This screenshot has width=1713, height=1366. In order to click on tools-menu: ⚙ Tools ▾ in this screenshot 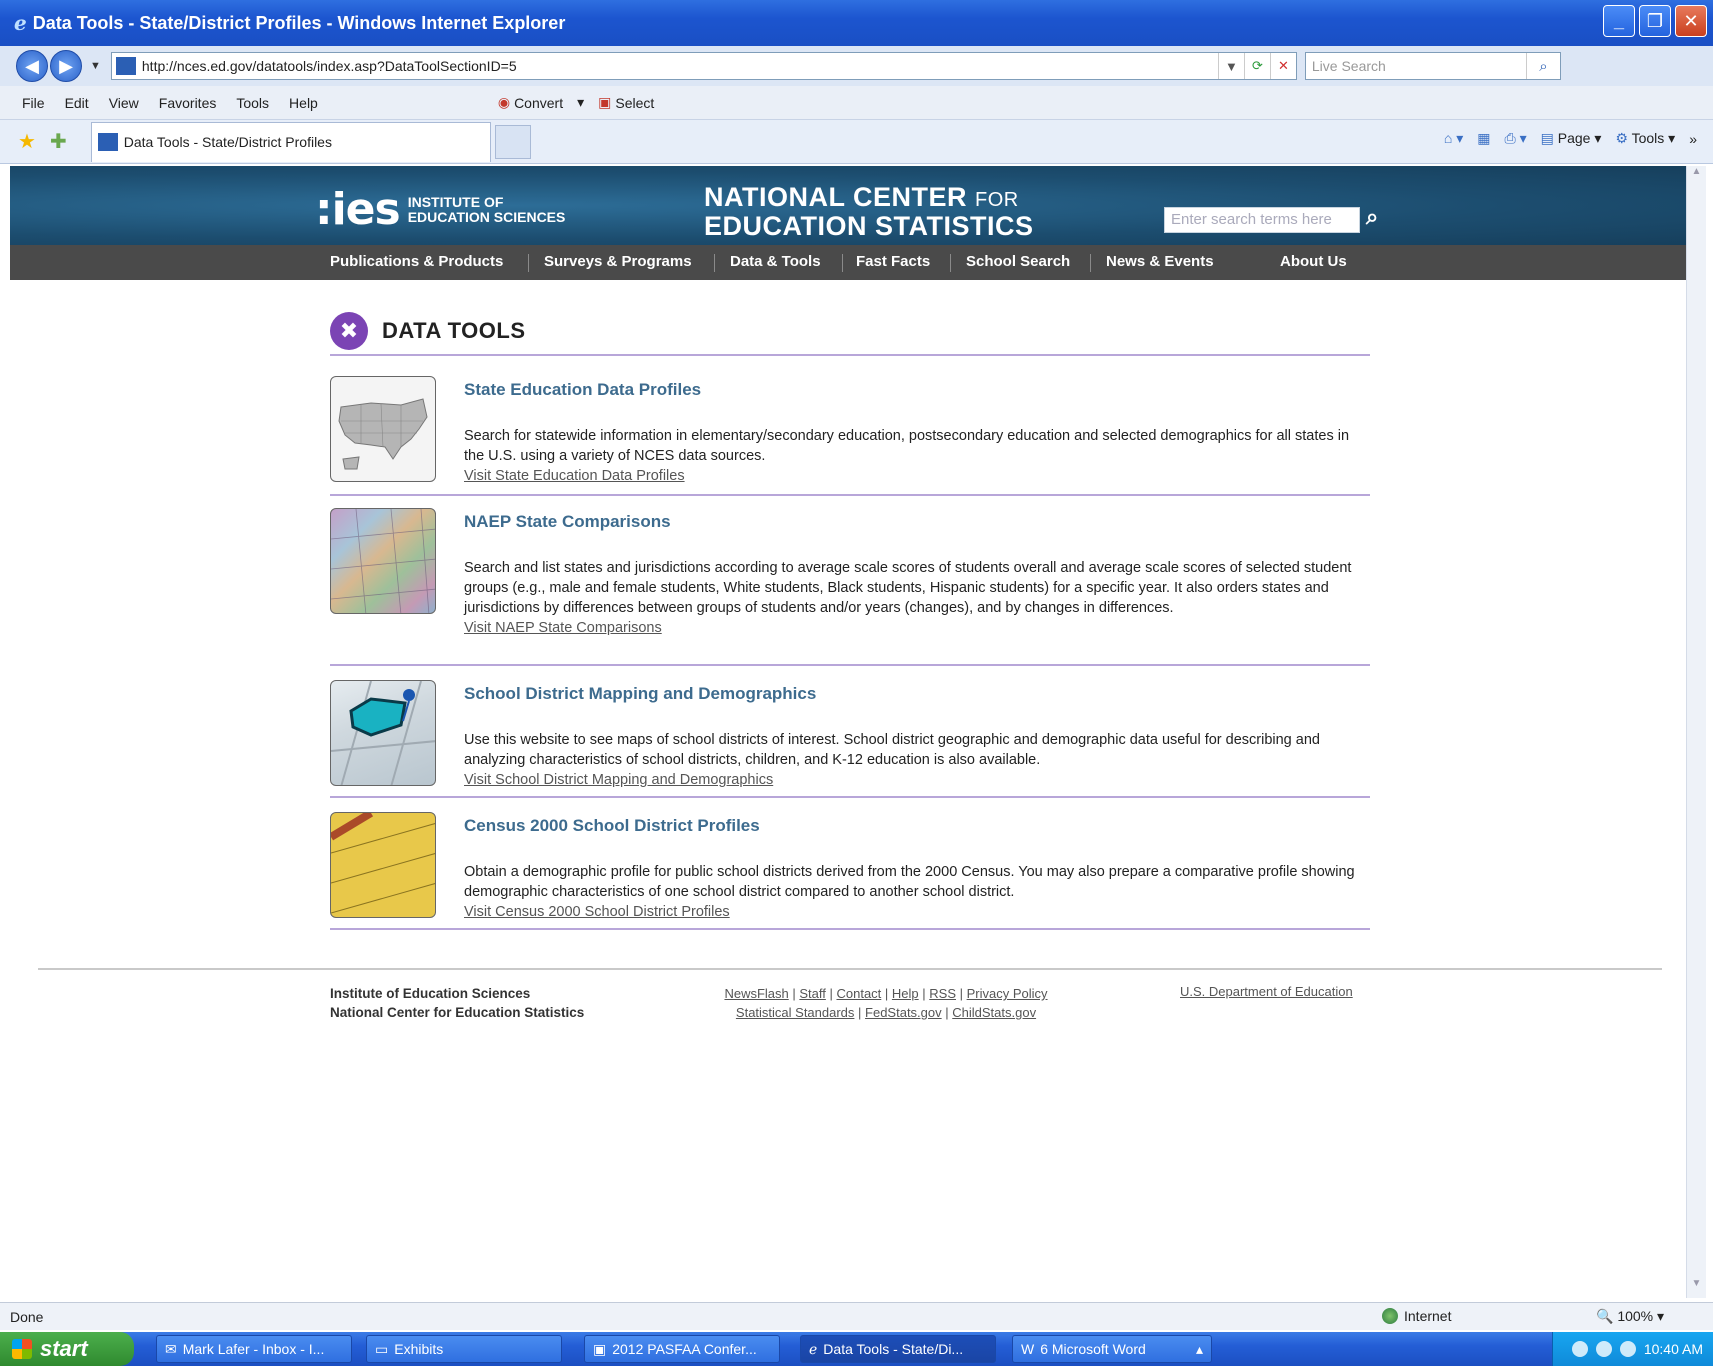, I will do `click(1645, 138)`.